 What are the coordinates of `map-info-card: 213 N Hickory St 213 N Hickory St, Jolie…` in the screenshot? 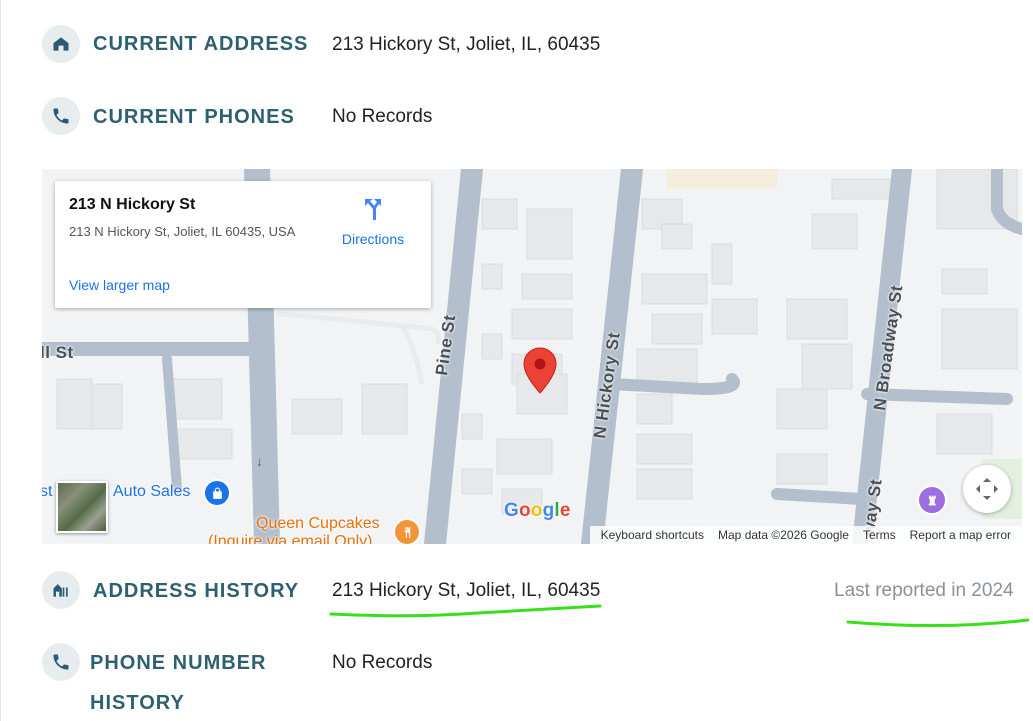 It's located at (243, 244).